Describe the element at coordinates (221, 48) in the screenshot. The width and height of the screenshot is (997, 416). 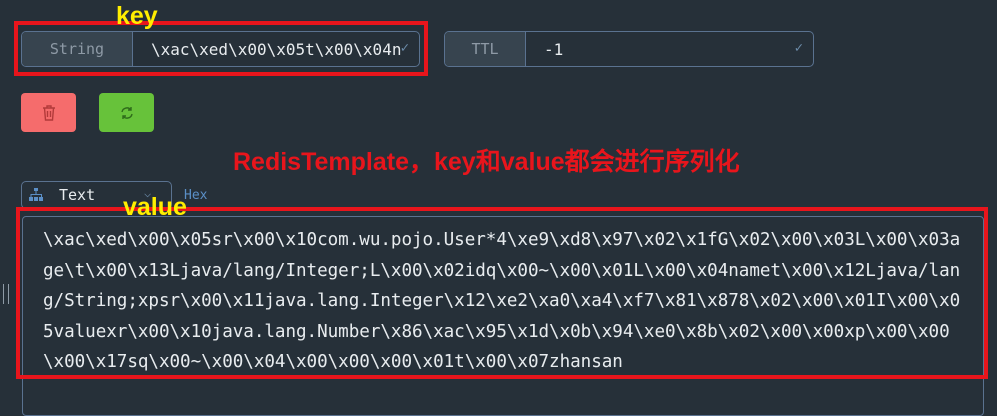
I see `key-highlight-box` at that location.